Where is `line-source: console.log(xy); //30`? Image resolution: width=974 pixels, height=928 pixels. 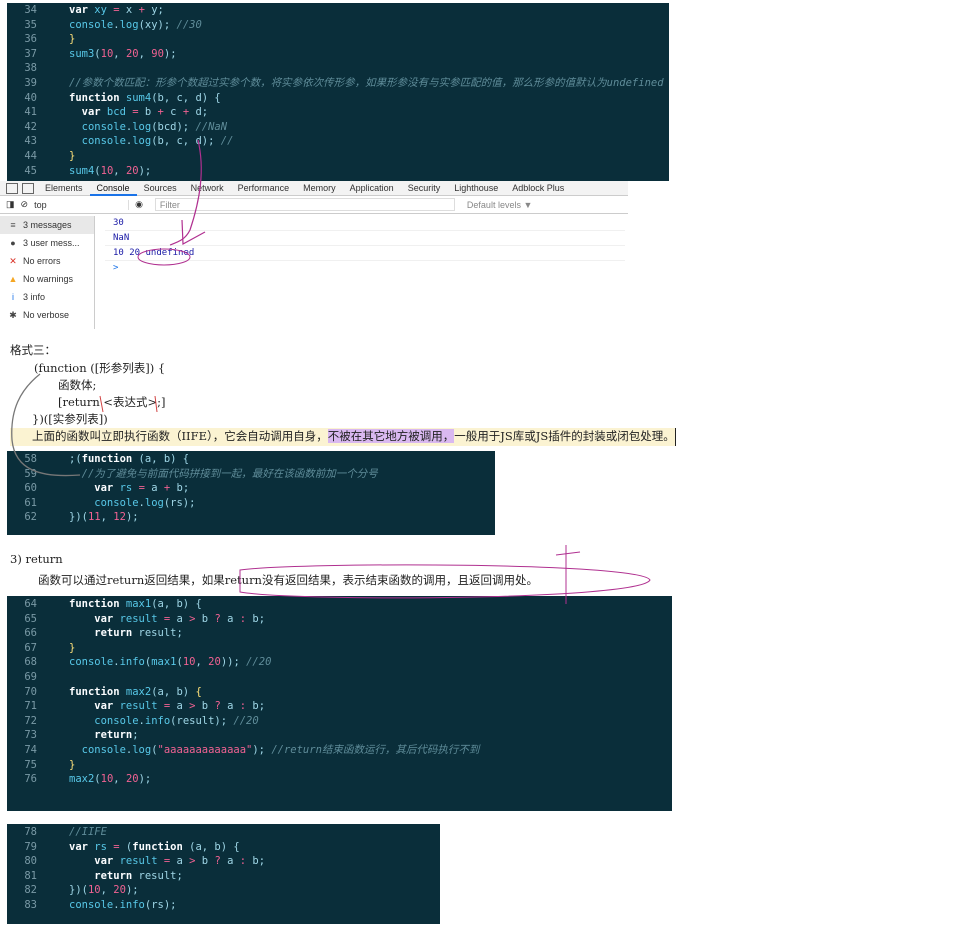
line-source: console.log(xy); //30 is located at coordinates (135, 25).